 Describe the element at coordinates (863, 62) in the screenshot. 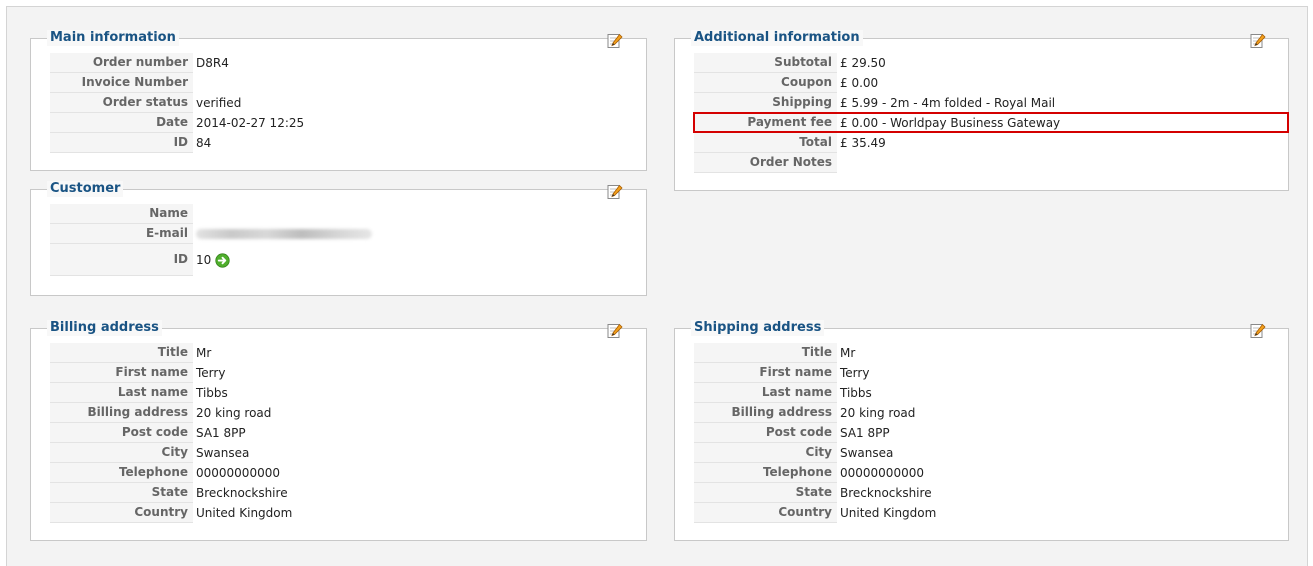

I see `subtotal-value: £ 29.50` at that location.